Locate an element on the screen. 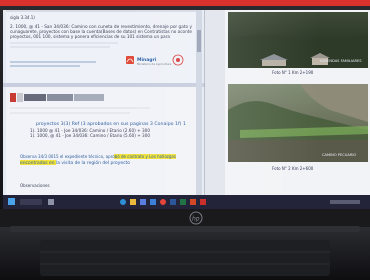 Image resolution: width=370 pixels, height=280 pixels. photo-2-overlay: CAMINO PECUARIO is located at coordinates (339, 155).